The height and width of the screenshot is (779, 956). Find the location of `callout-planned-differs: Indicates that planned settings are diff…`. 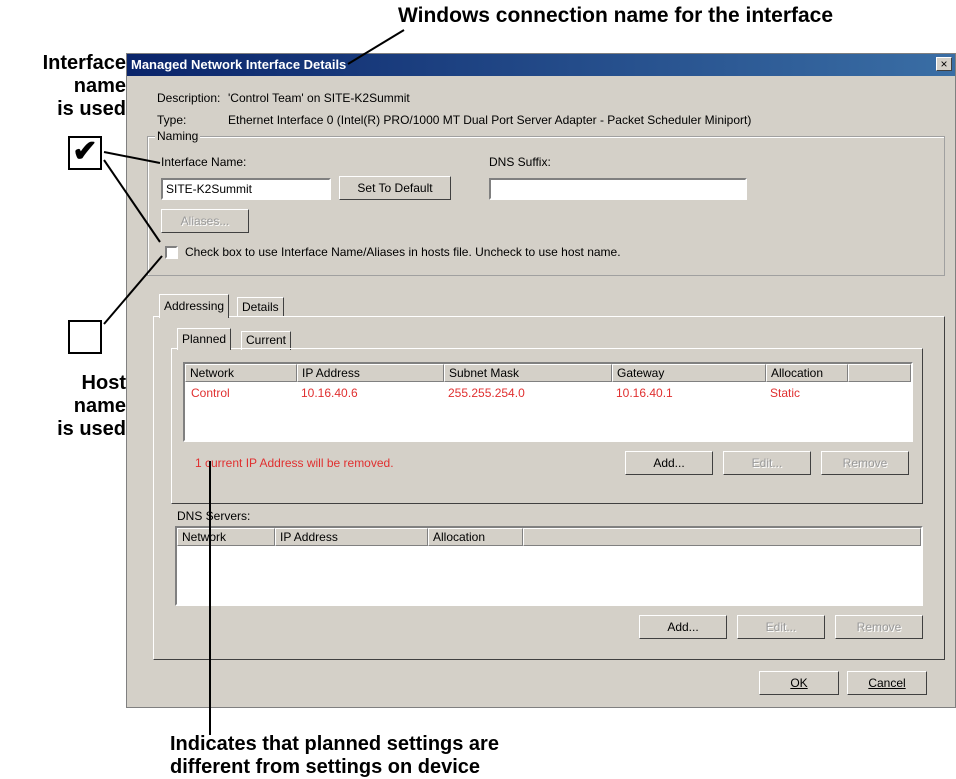

callout-planned-differs: Indicates that planned settings are diff… is located at coordinates (334, 756).